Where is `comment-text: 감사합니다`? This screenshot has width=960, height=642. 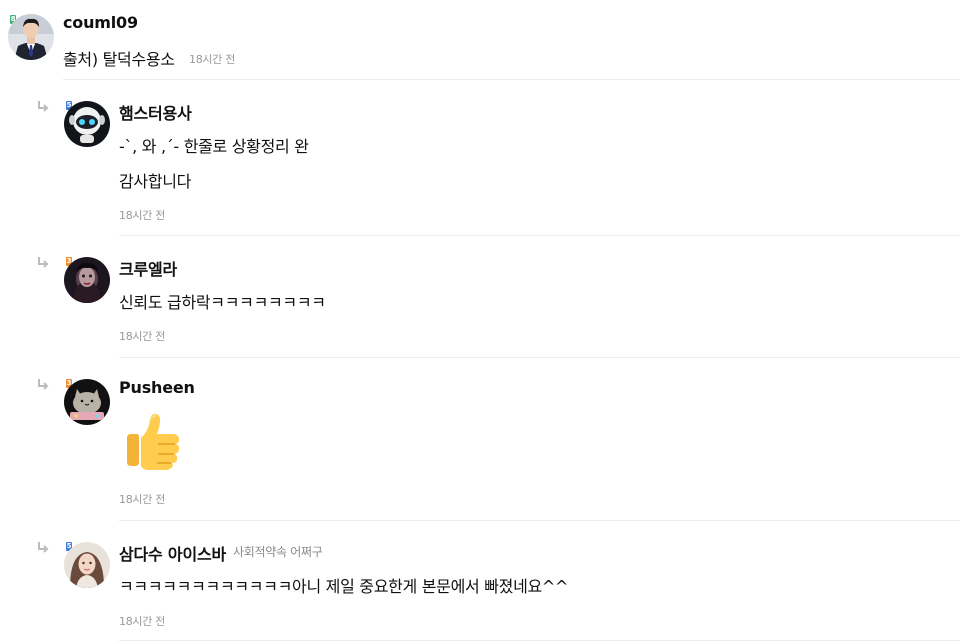 comment-text: 감사합니다 is located at coordinates (155, 181).